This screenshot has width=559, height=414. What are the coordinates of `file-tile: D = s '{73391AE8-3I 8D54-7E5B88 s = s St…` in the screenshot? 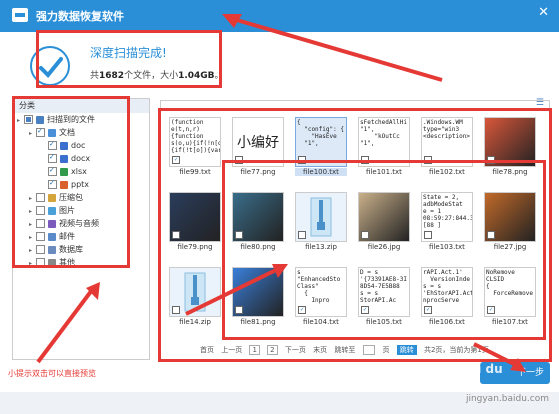 It's located at (384, 298).